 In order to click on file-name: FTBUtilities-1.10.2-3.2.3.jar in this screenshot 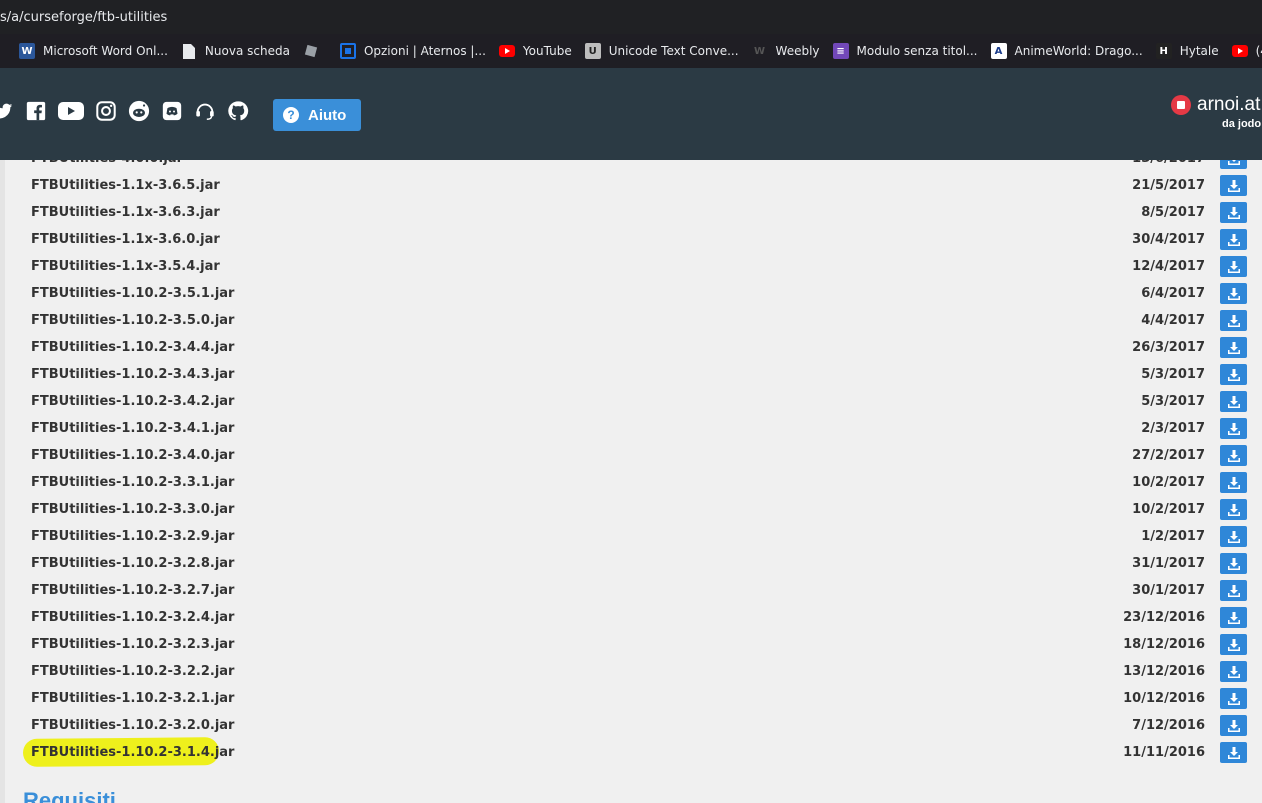, I will do `click(133, 644)`.